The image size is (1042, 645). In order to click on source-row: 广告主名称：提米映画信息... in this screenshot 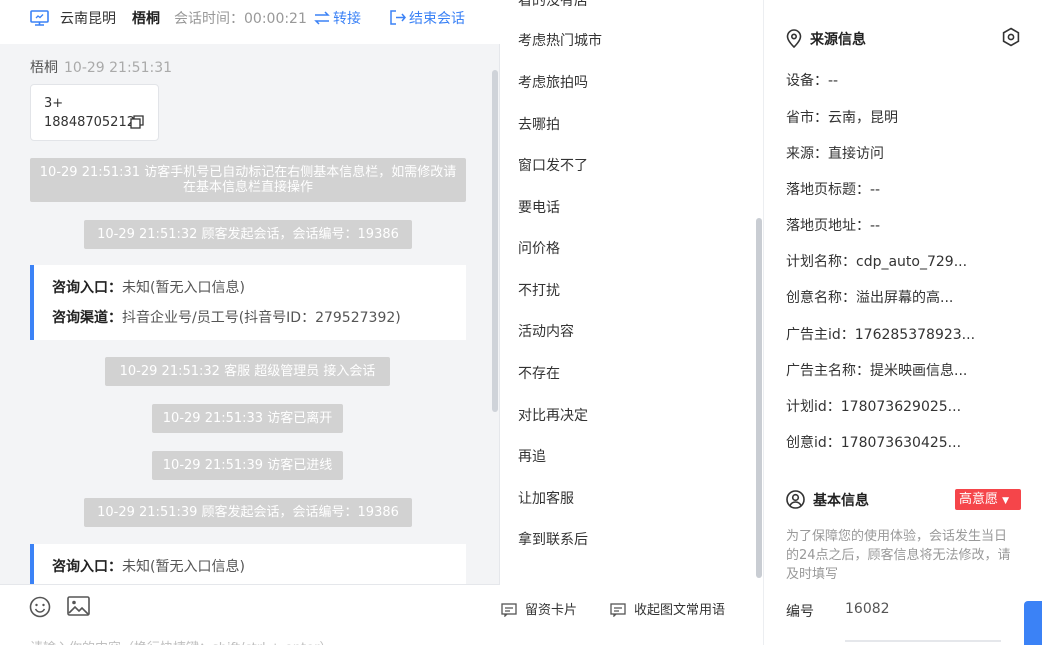, I will do `click(877, 371)`.